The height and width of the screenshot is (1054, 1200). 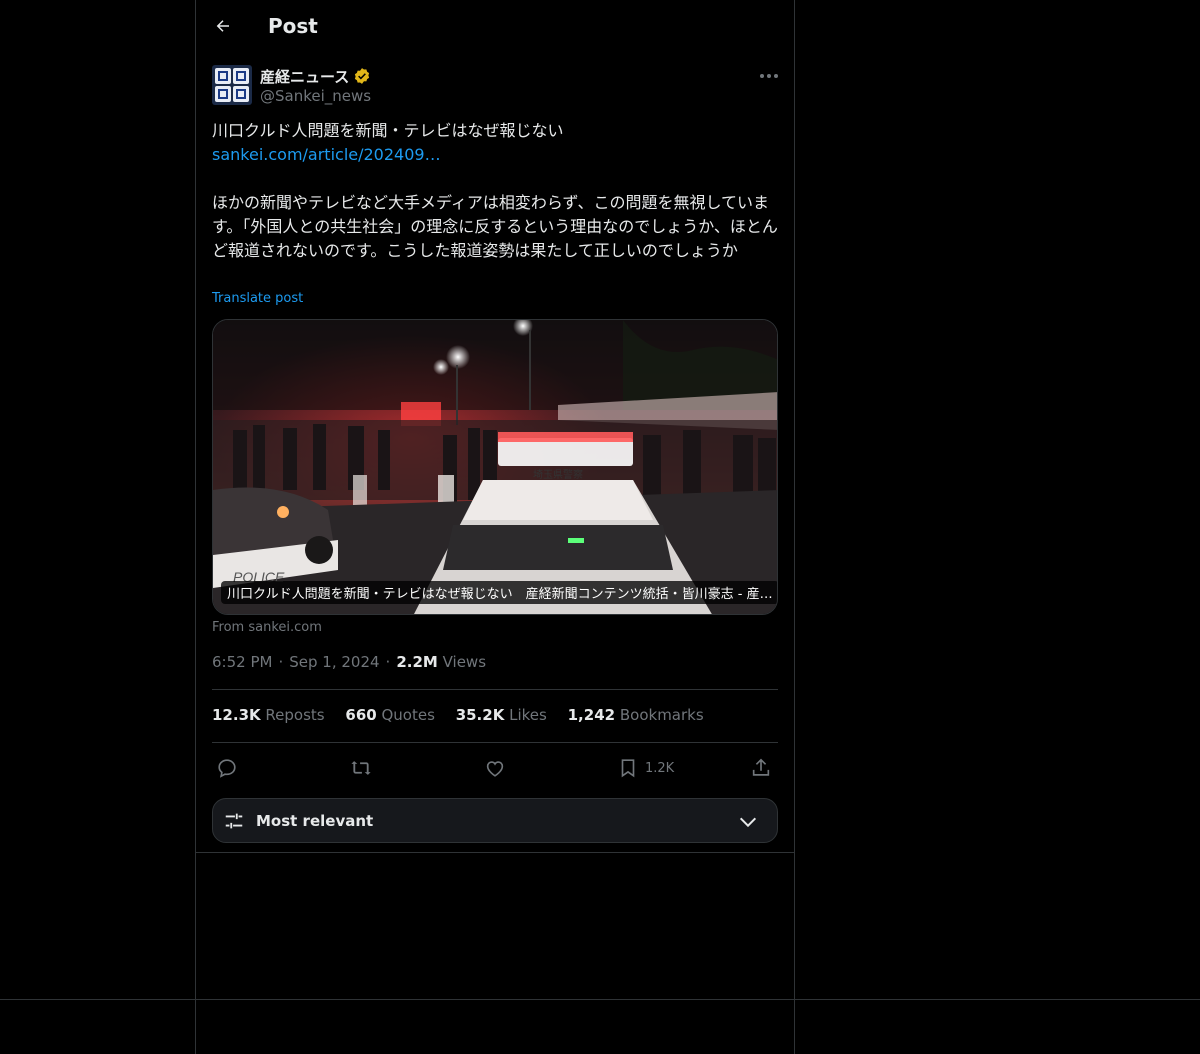 What do you see at coordinates (636, 715) in the screenshot?
I see `bookmarks-stat: 1,242 Bookmarks` at bounding box center [636, 715].